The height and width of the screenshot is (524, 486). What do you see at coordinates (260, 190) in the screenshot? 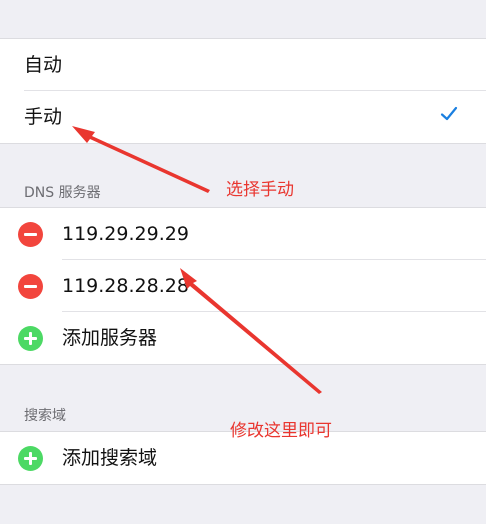
I see `annotation-select-manual: 选择手动` at bounding box center [260, 190].